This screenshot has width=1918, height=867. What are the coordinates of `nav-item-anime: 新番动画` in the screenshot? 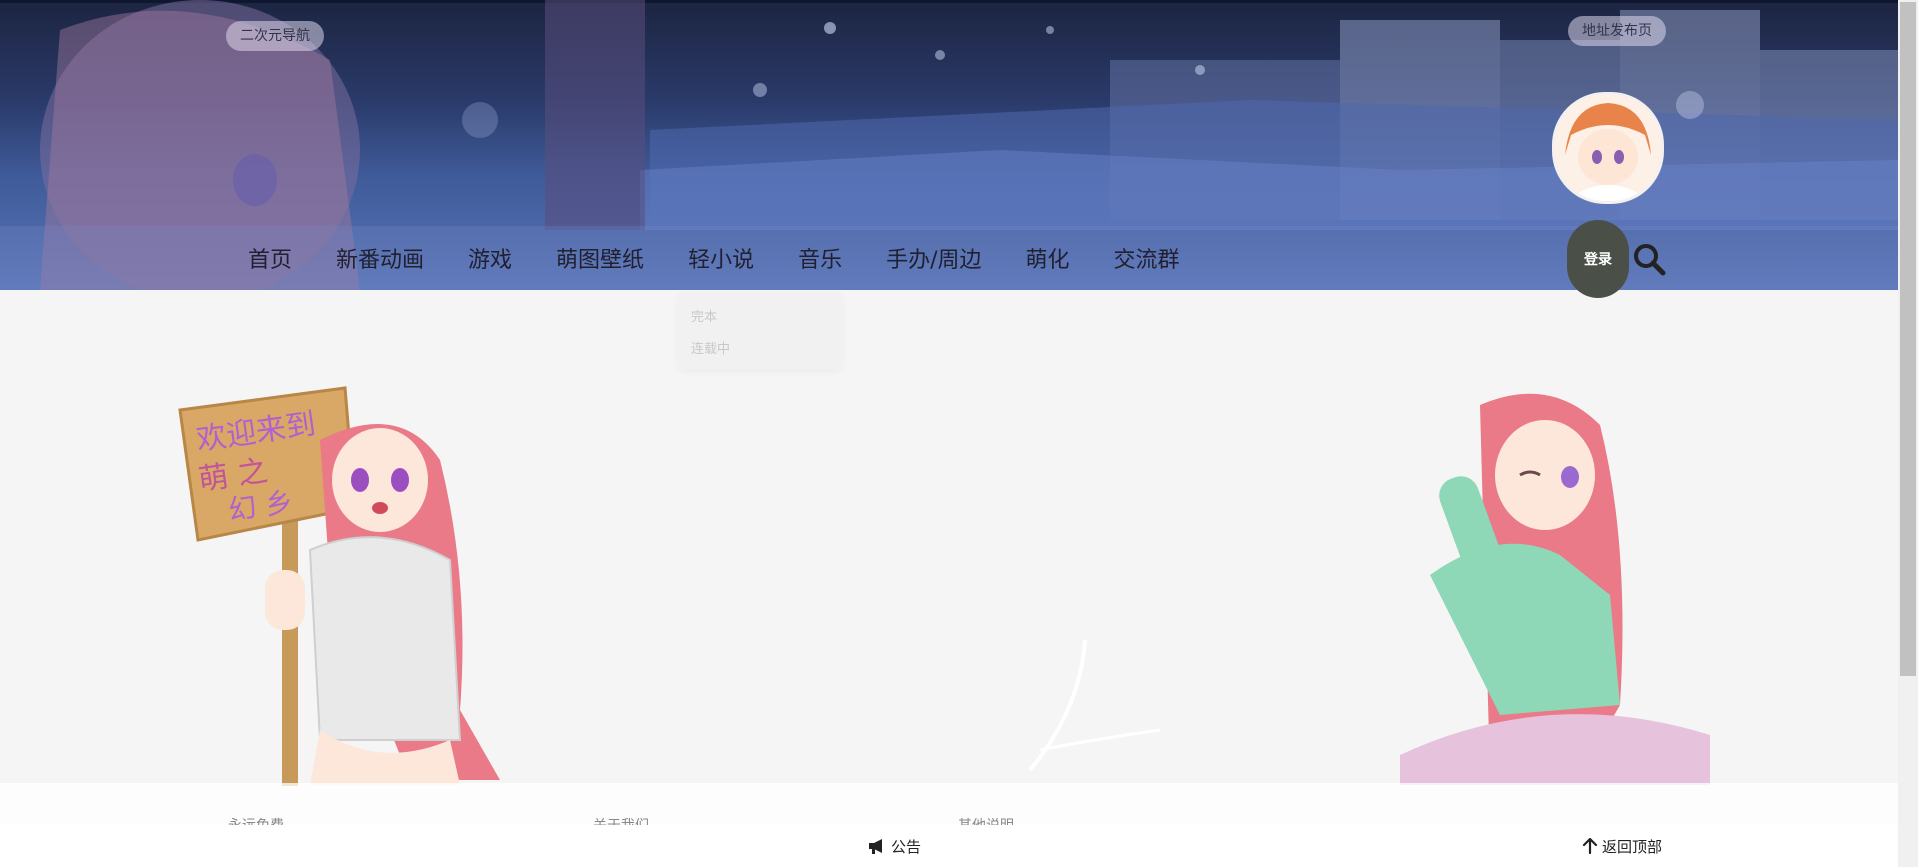 It's located at (380, 258).